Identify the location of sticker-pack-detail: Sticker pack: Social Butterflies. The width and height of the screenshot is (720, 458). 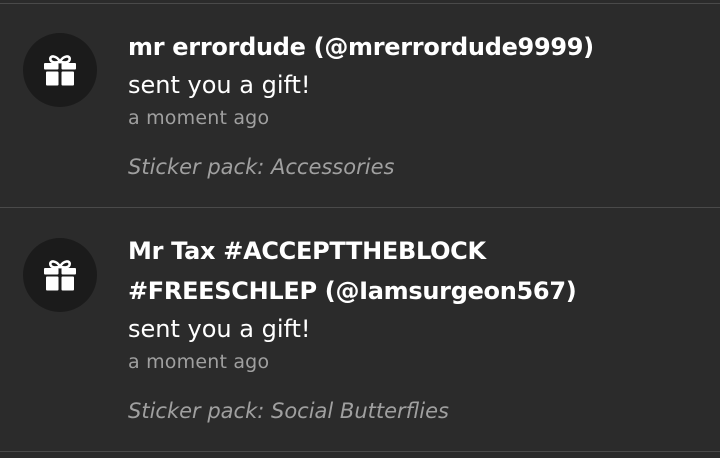
(288, 411).